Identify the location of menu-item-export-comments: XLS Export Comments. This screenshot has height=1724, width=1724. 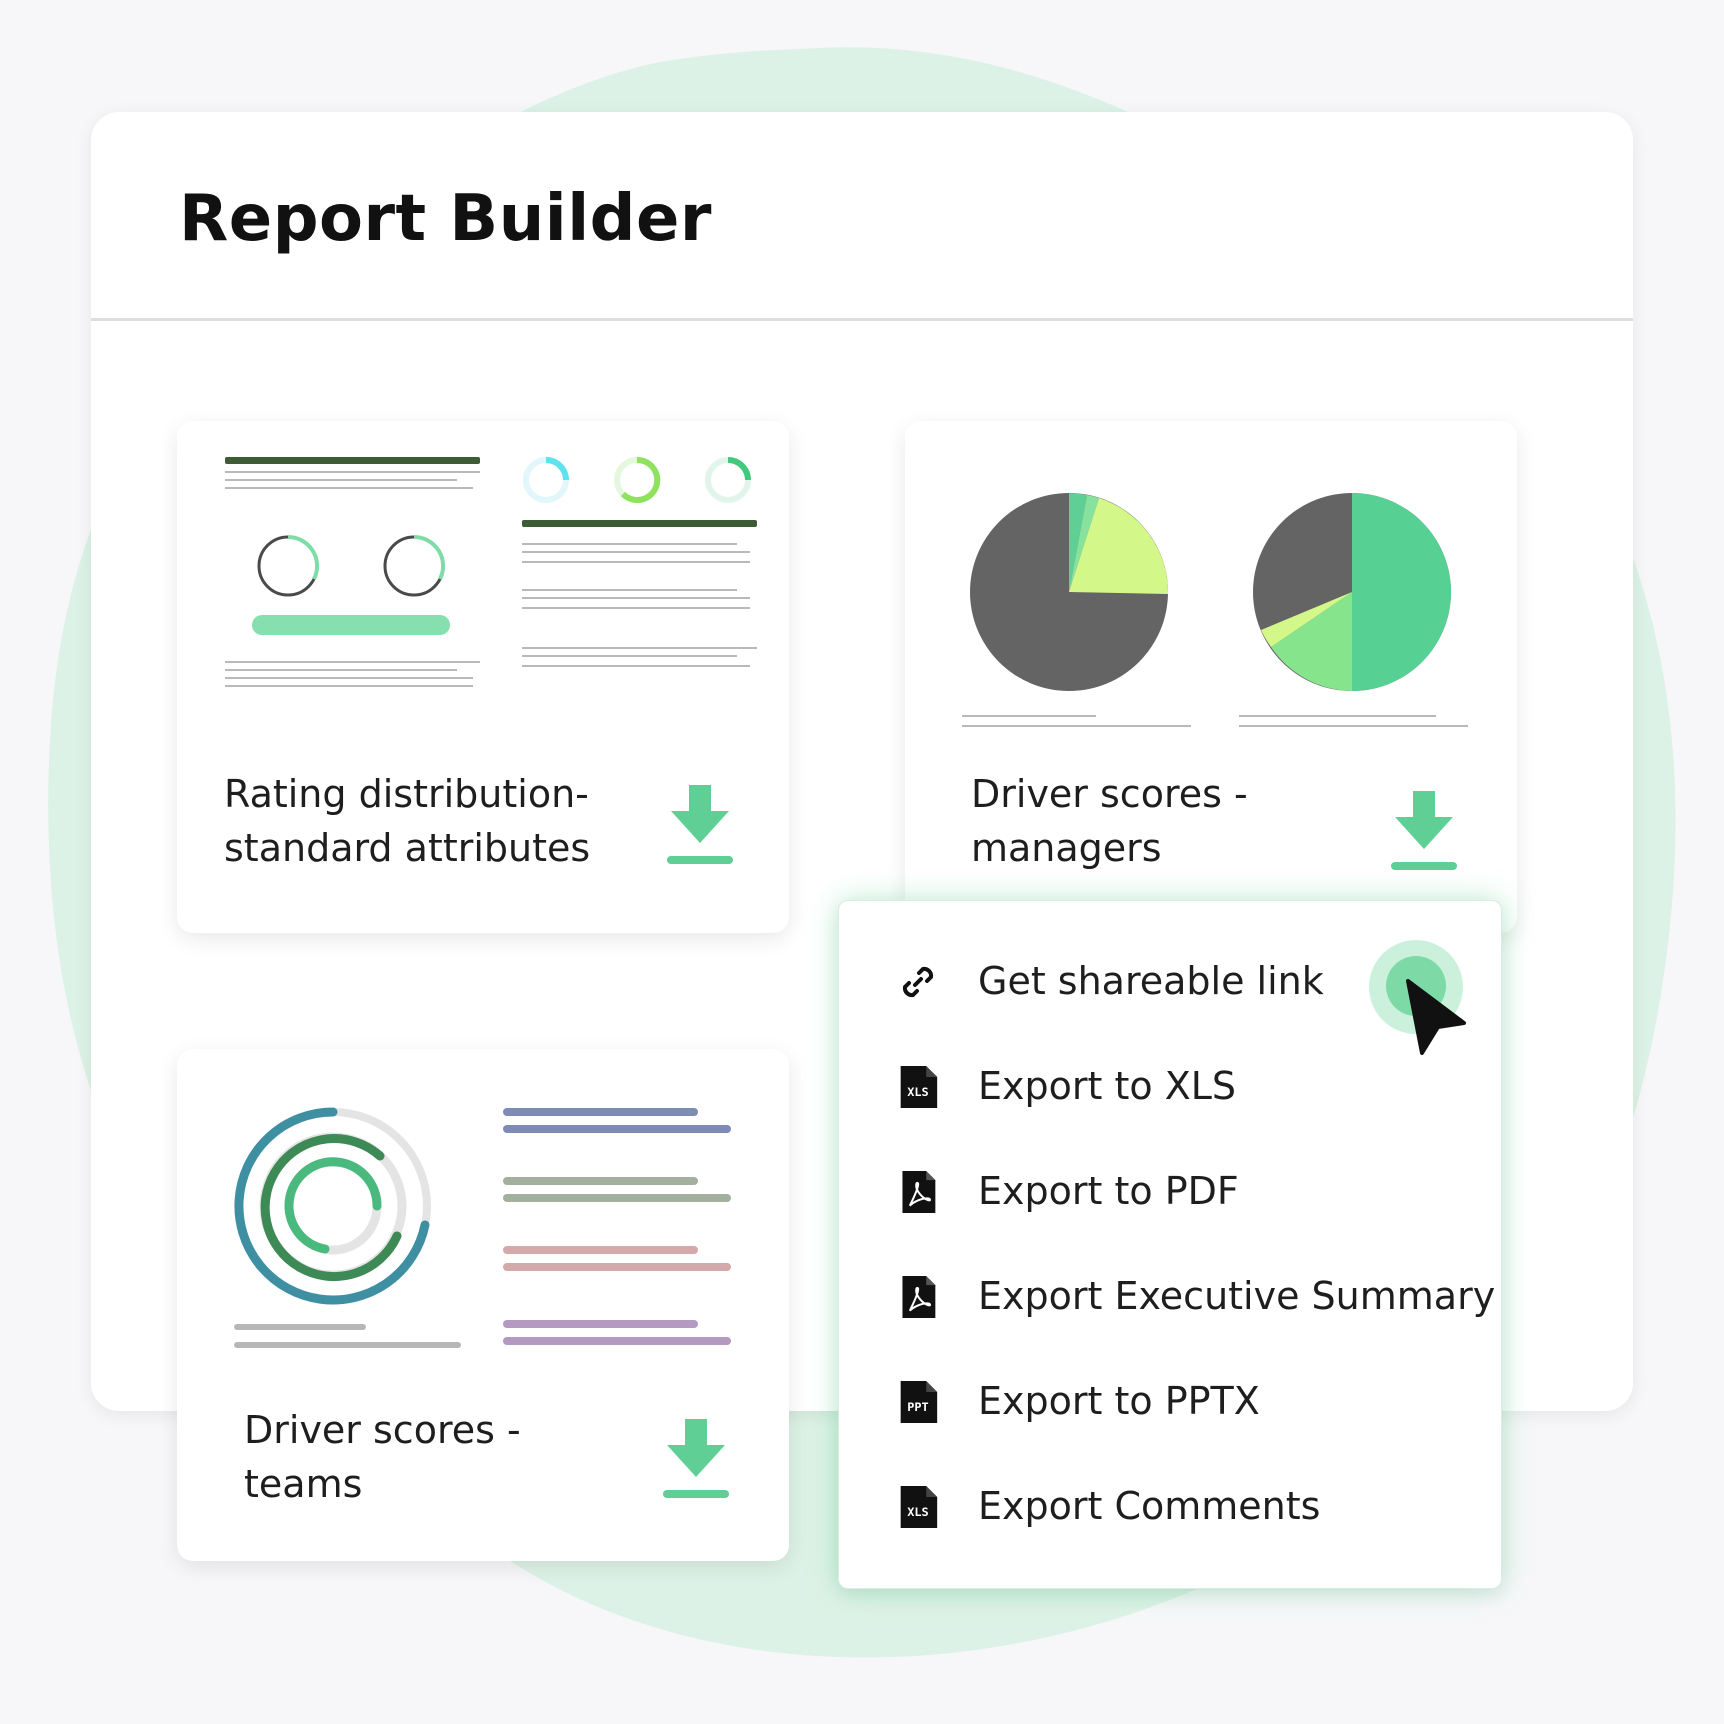
(1170, 1507).